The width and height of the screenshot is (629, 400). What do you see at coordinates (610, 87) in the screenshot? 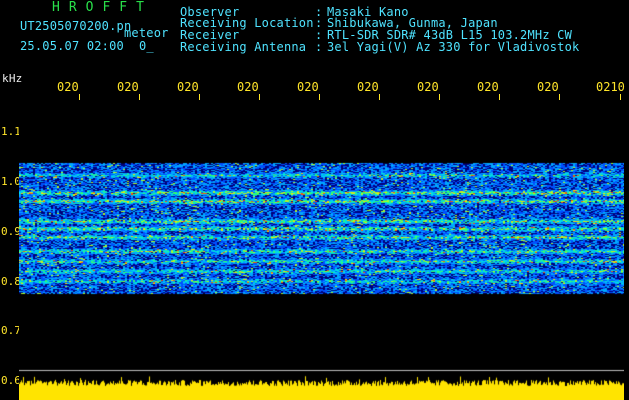
I see `x-tick-label: 0210` at bounding box center [610, 87].